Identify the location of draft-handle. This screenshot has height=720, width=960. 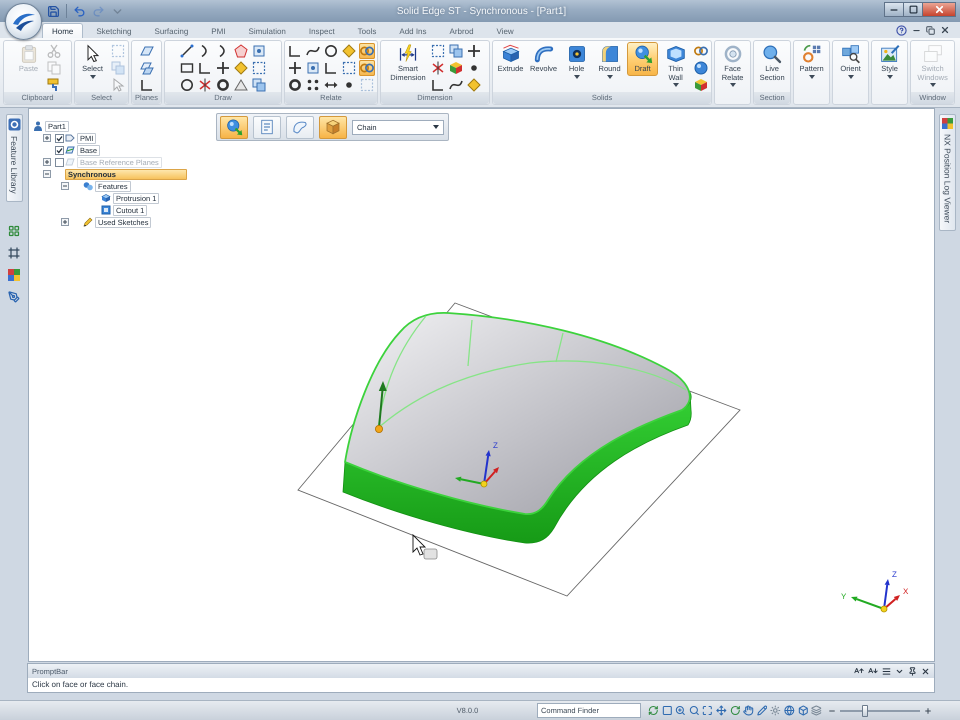
(381, 407).